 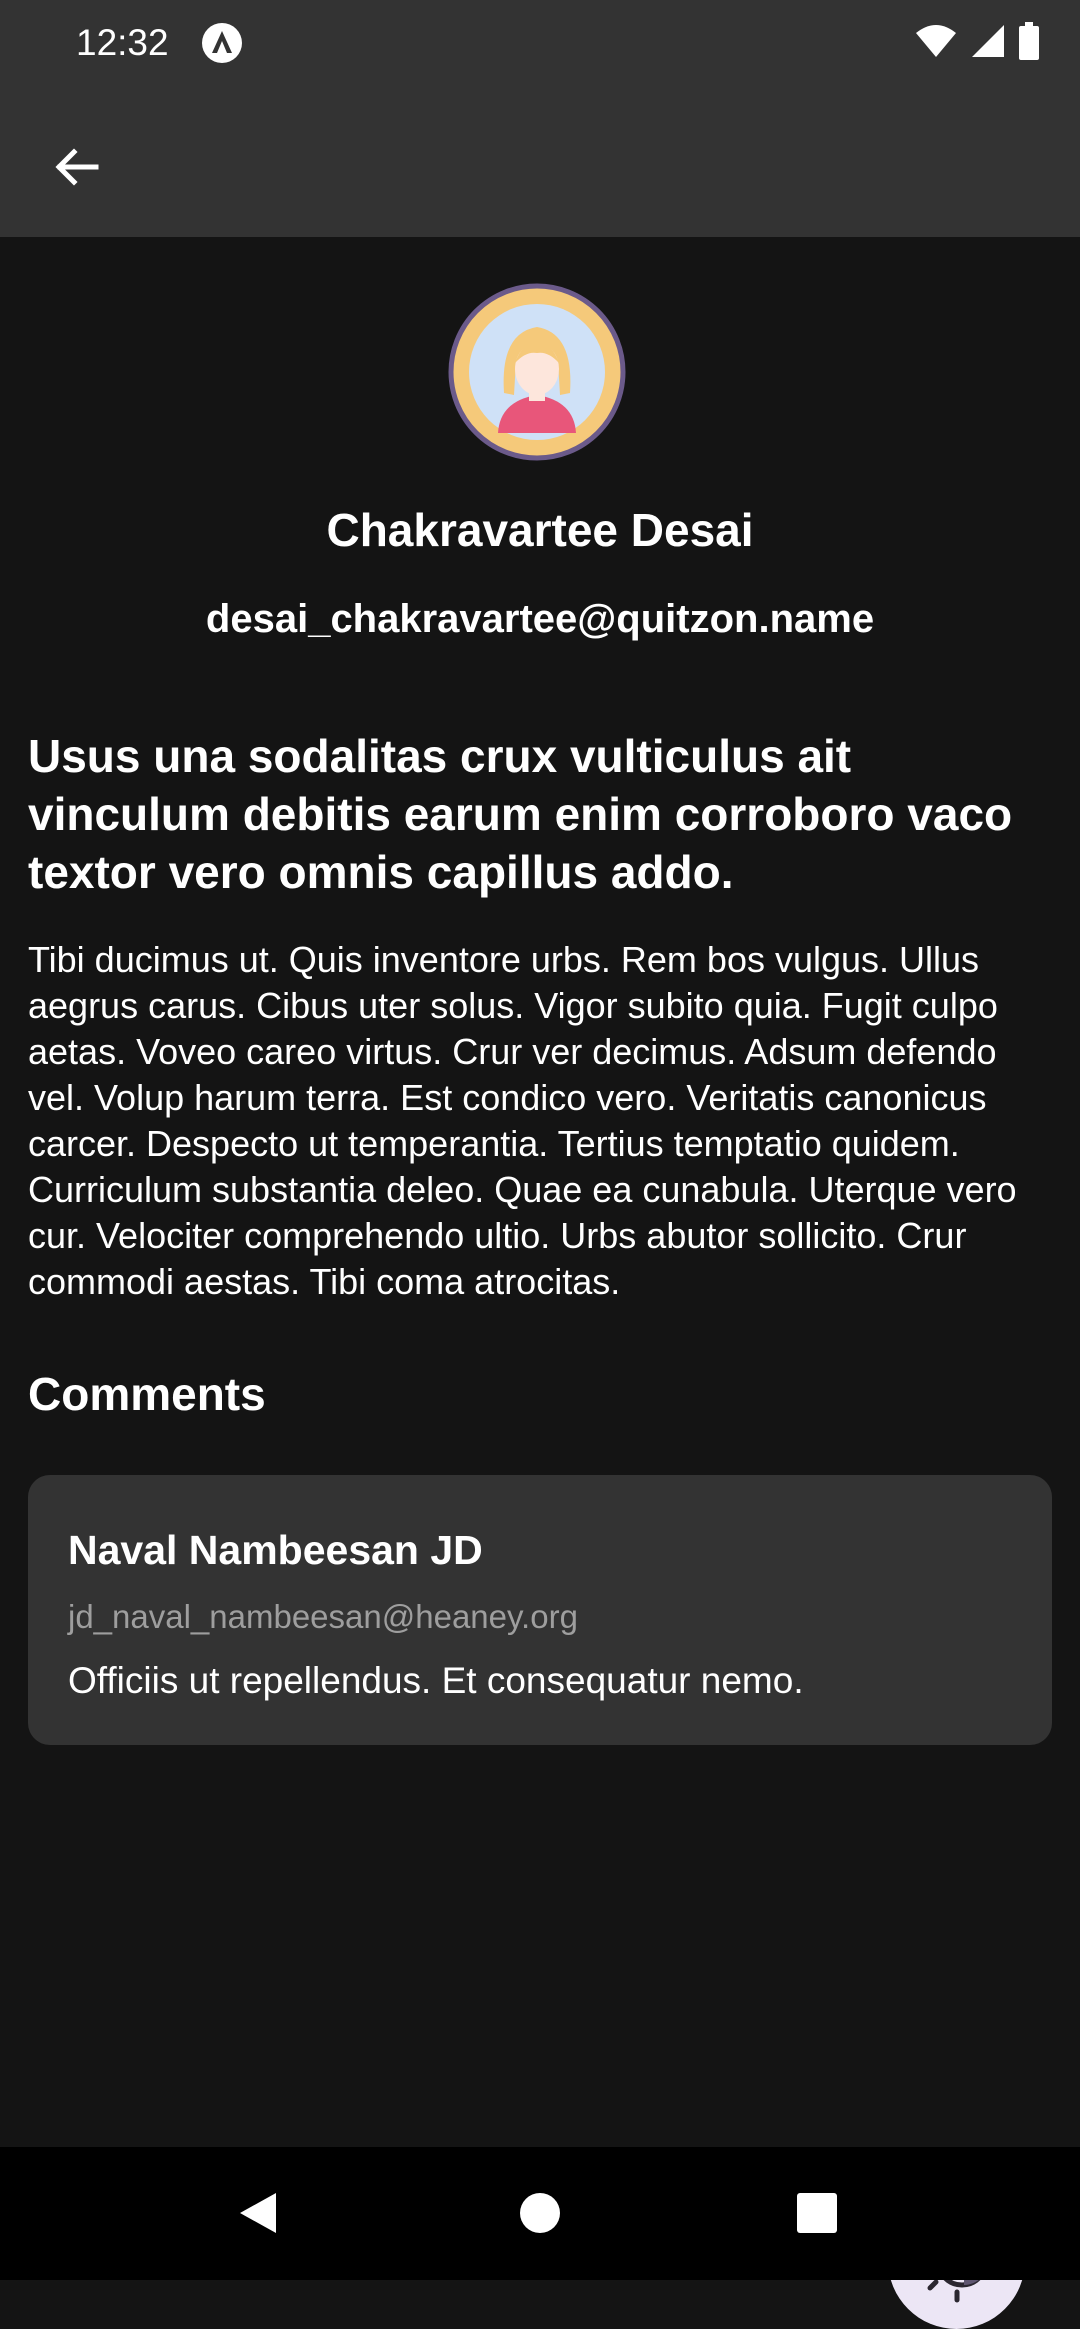 I want to click on user-name: Chakravartee Desai, so click(x=540, y=530).